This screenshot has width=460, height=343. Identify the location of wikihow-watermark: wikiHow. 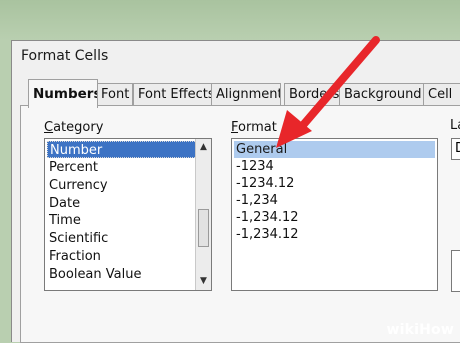
(420, 330).